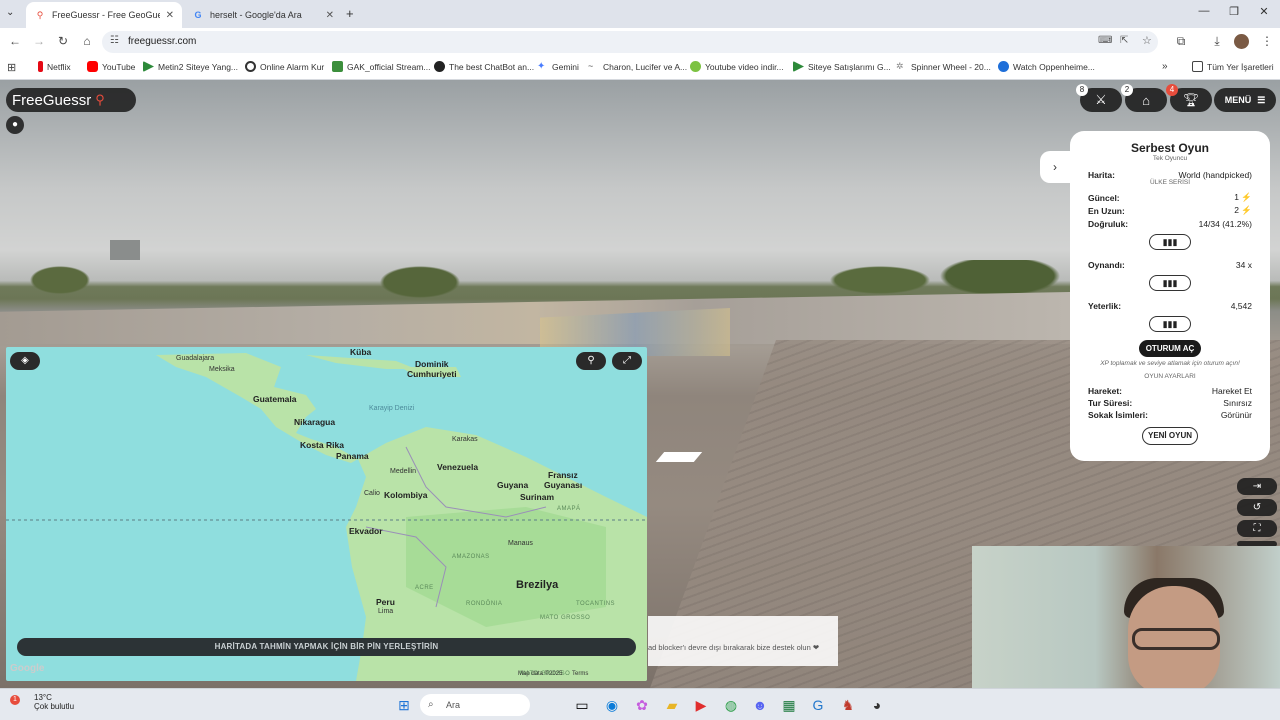 The image size is (1280, 720). Describe the element at coordinates (1170, 305) in the screenshot. I see `skill-row: Yeterlik: 4,542` at that location.